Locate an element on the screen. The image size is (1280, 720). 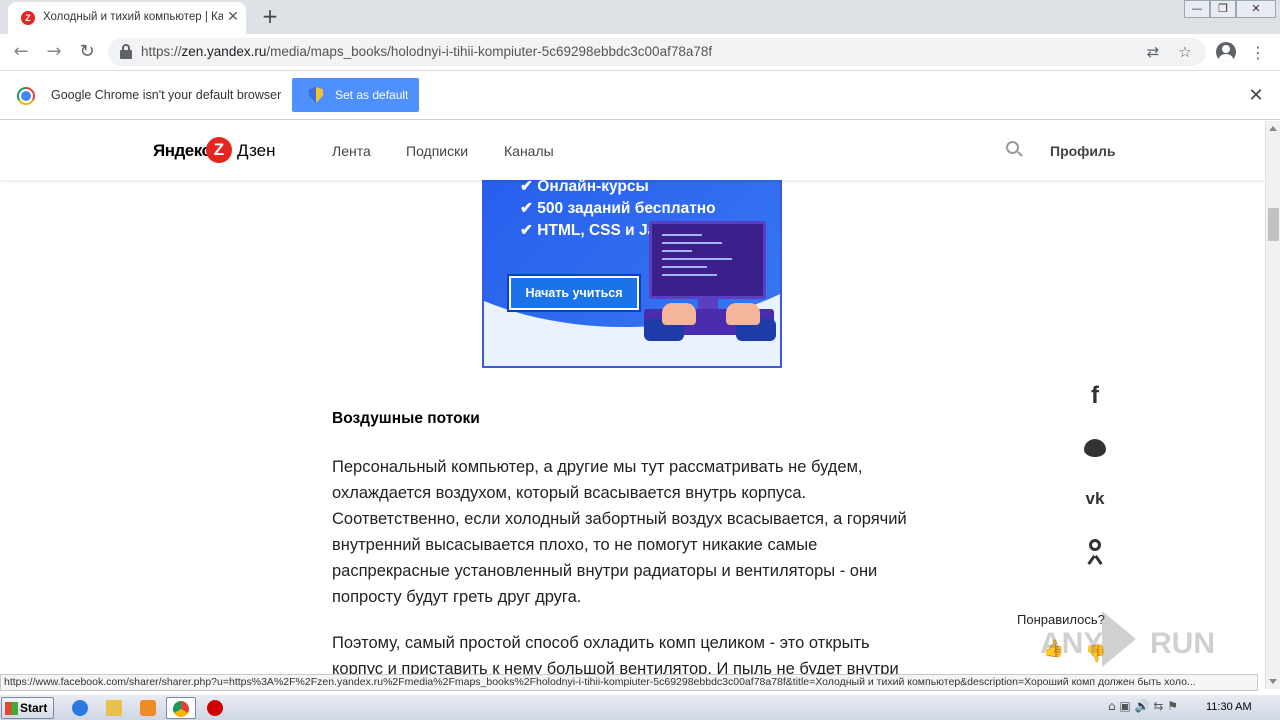
nav-subscriptions: Подписки is located at coordinates (437, 151).